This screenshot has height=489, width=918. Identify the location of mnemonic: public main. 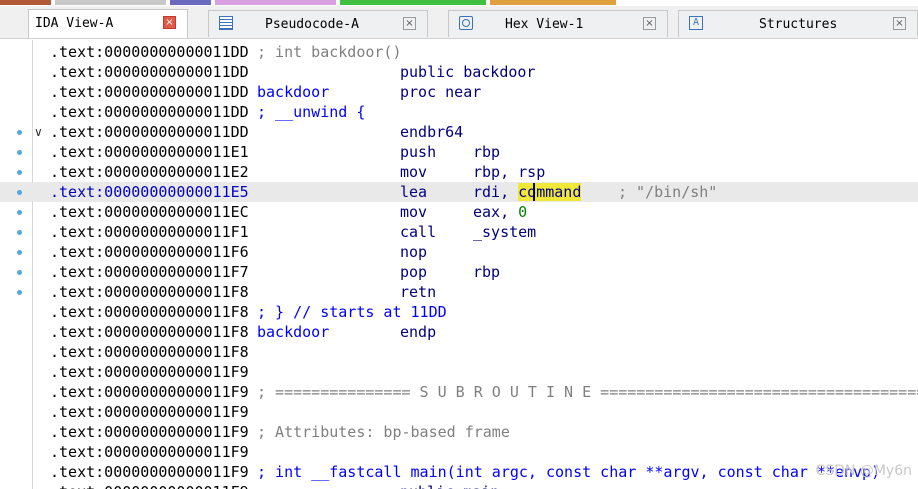
(449, 485).